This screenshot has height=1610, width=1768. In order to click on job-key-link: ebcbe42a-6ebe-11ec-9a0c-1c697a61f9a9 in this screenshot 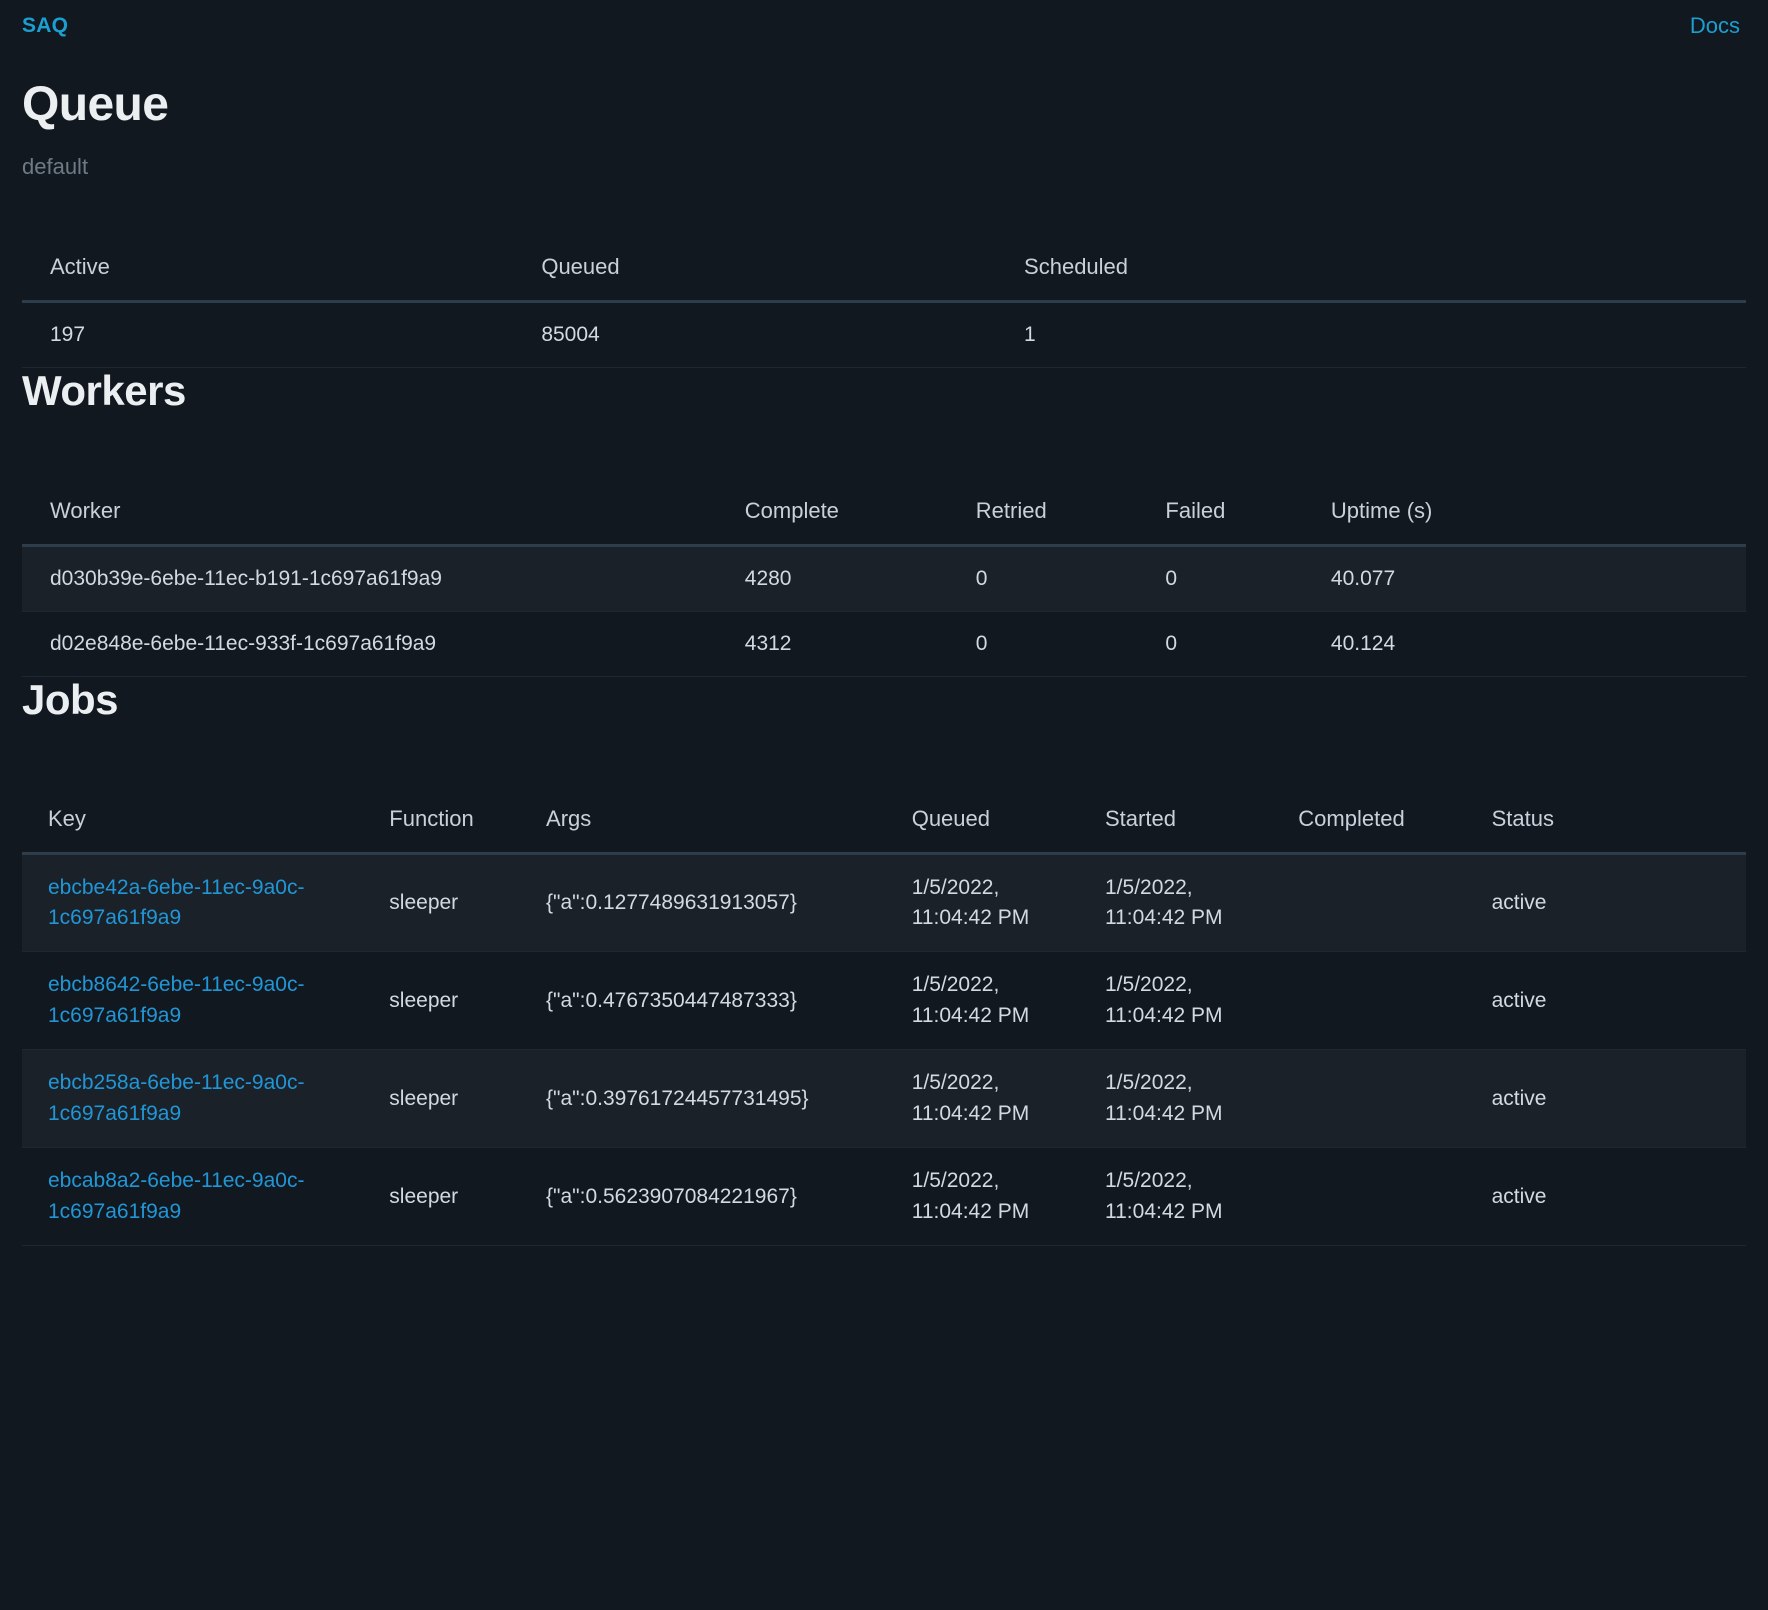, I will do `click(205, 903)`.